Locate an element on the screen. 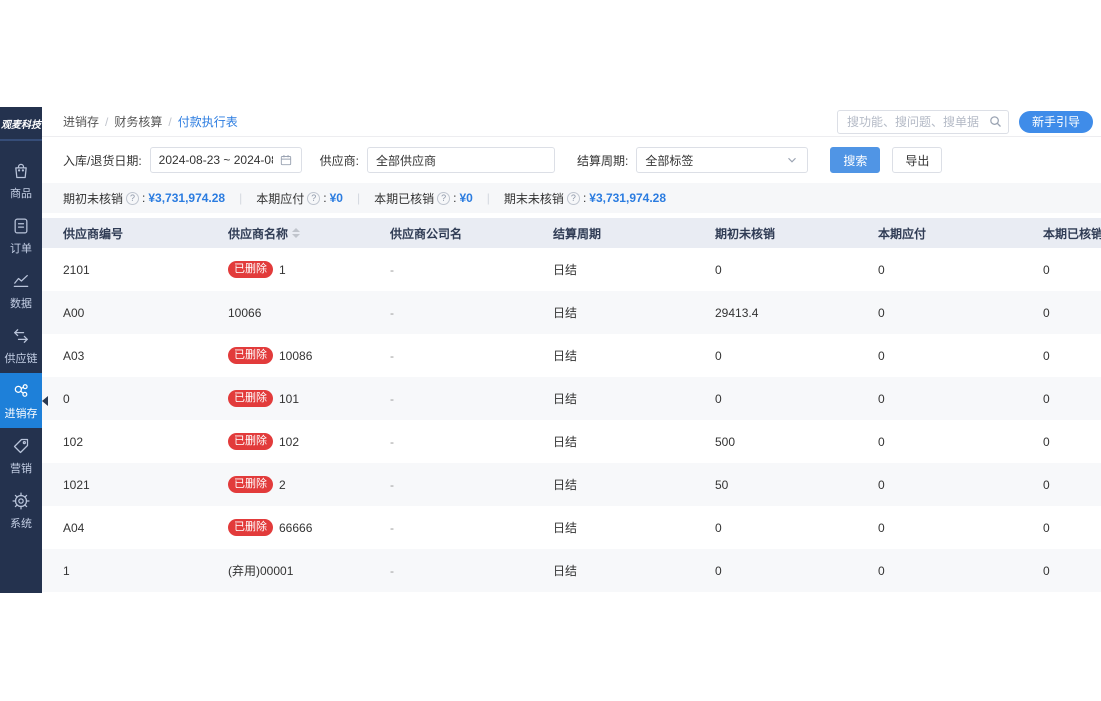  top-right-tools: 新手引导 is located at coordinates (964, 121).